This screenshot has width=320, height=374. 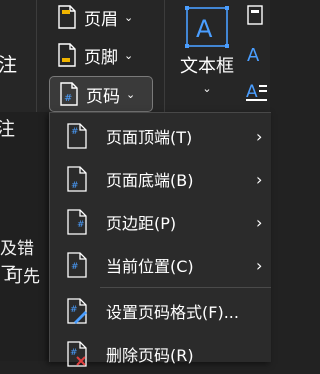 What do you see at coordinates (150, 180) in the screenshot?
I see `menu-item-label: 页面底端(B)` at bounding box center [150, 180].